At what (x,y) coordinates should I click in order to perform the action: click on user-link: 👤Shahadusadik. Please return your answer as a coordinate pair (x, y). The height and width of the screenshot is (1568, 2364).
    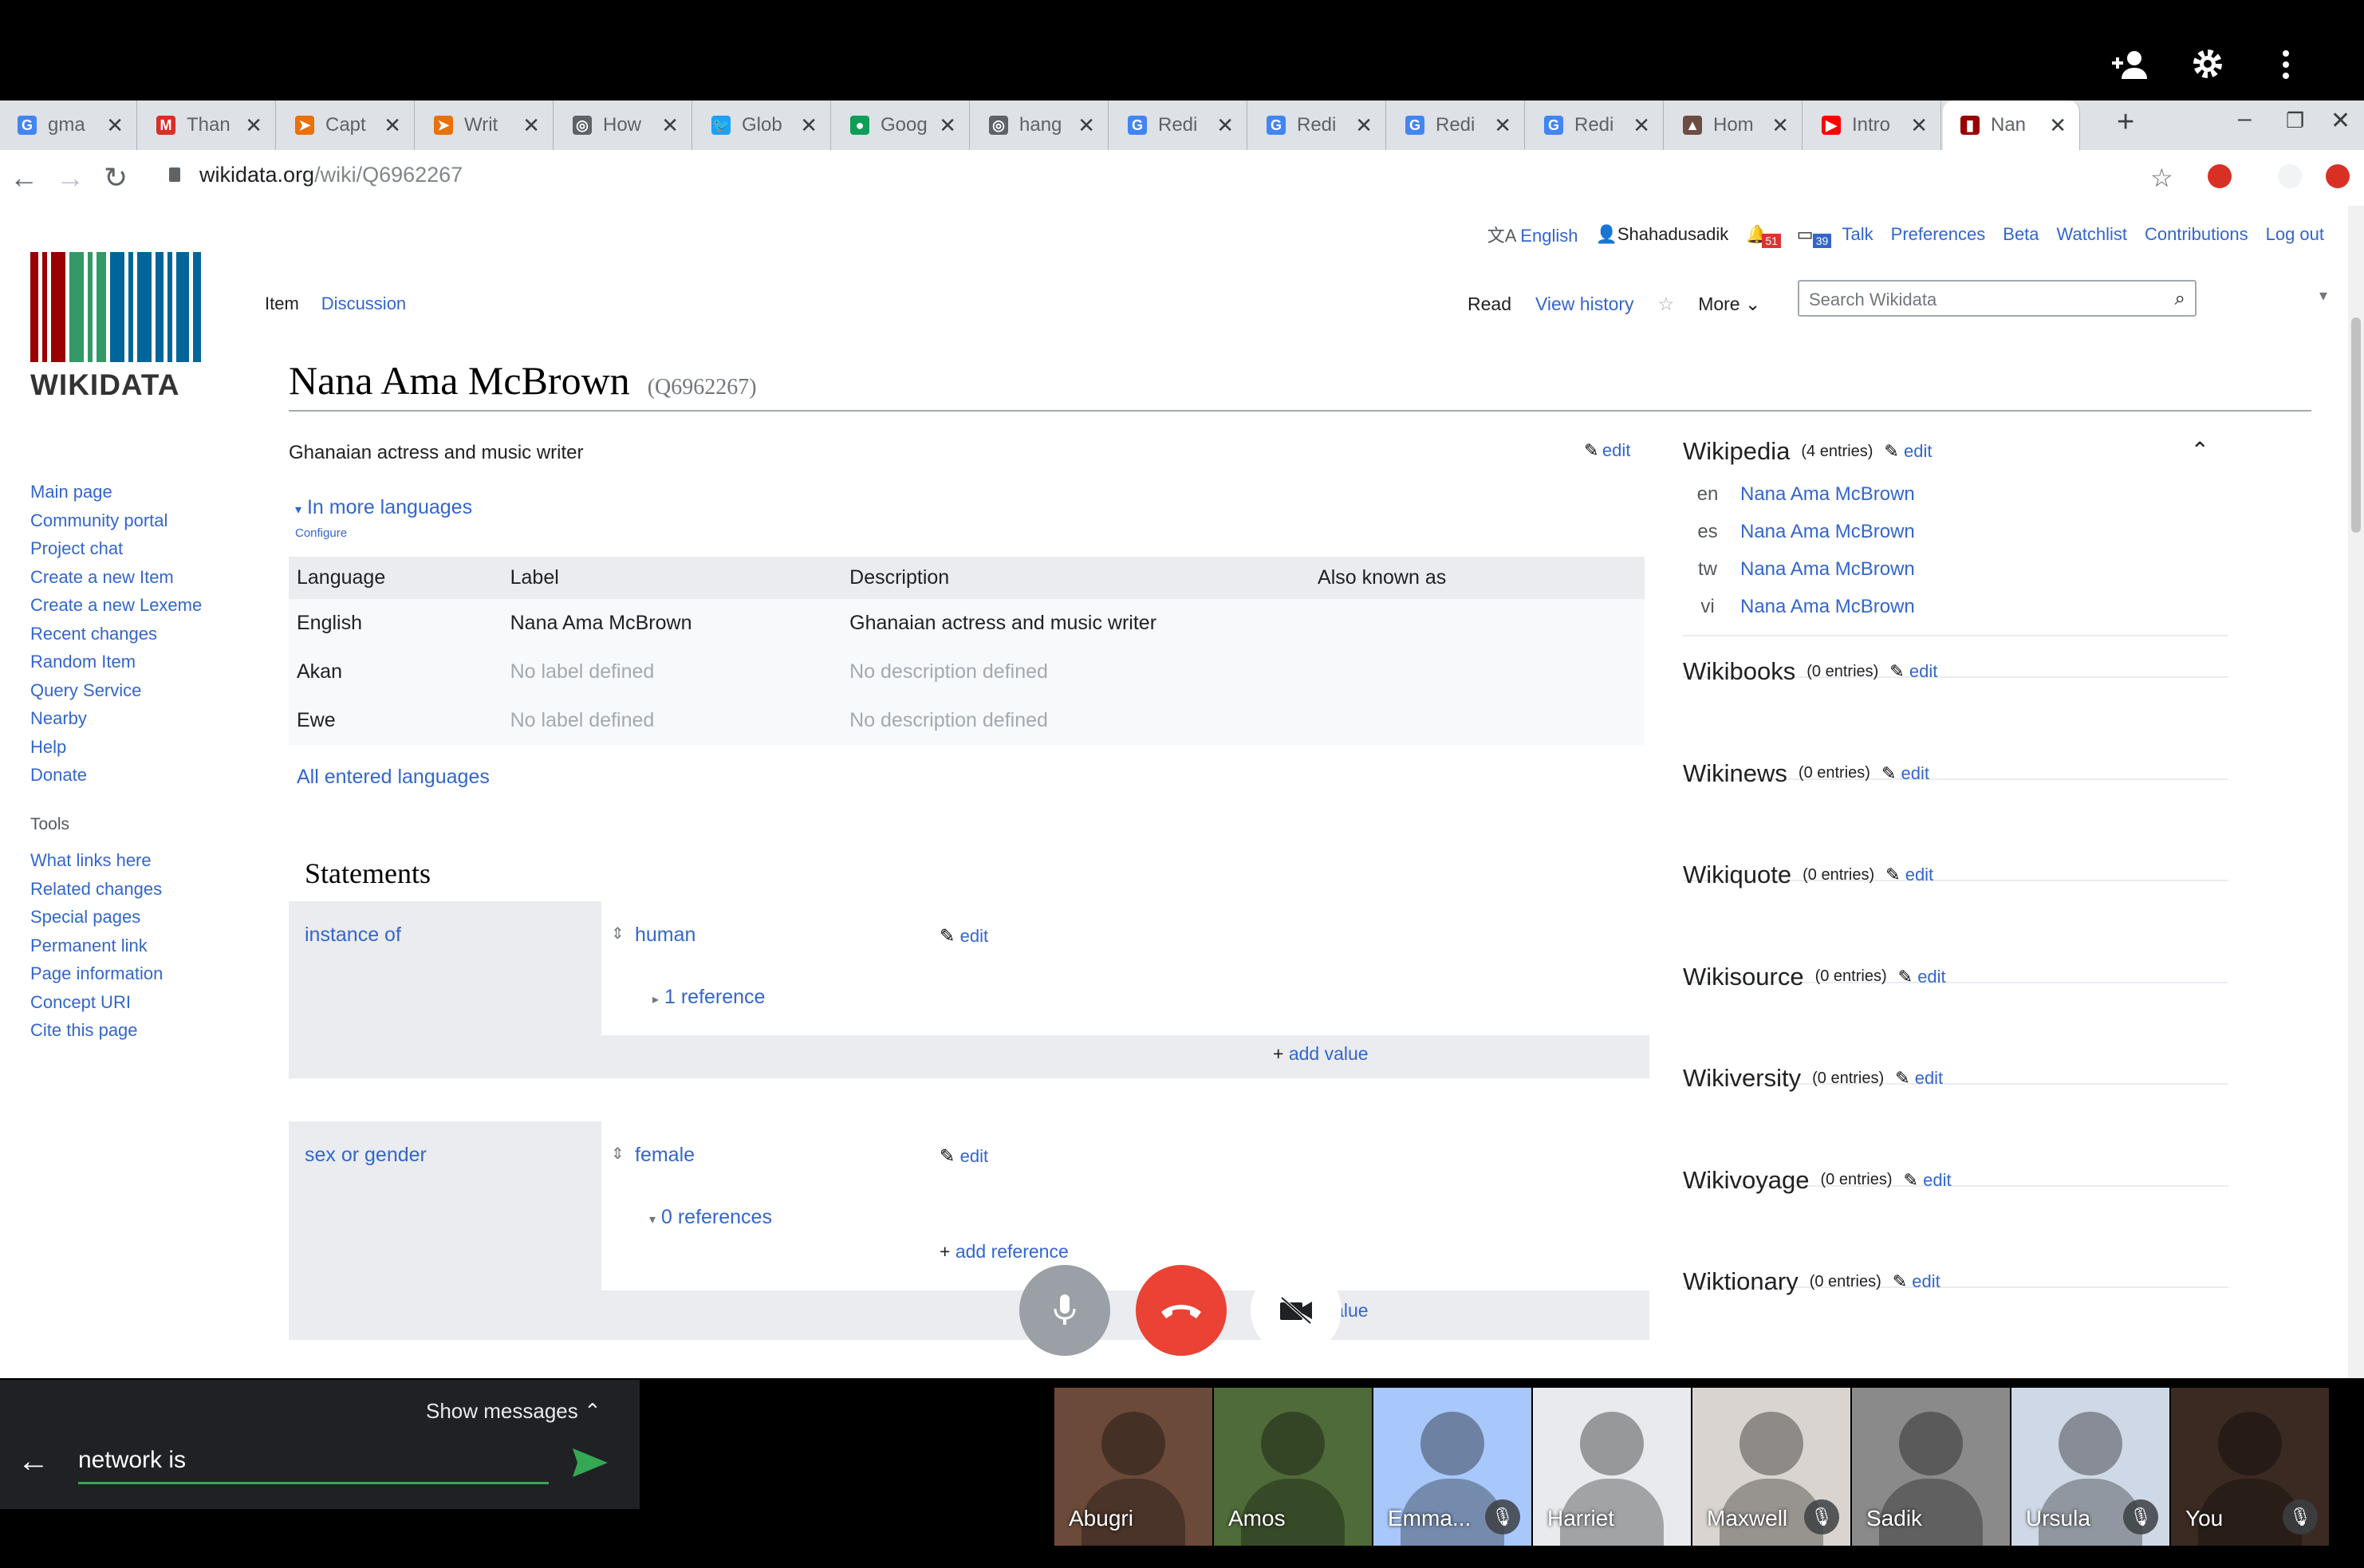
    Looking at the image, I should click on (1661, 235).